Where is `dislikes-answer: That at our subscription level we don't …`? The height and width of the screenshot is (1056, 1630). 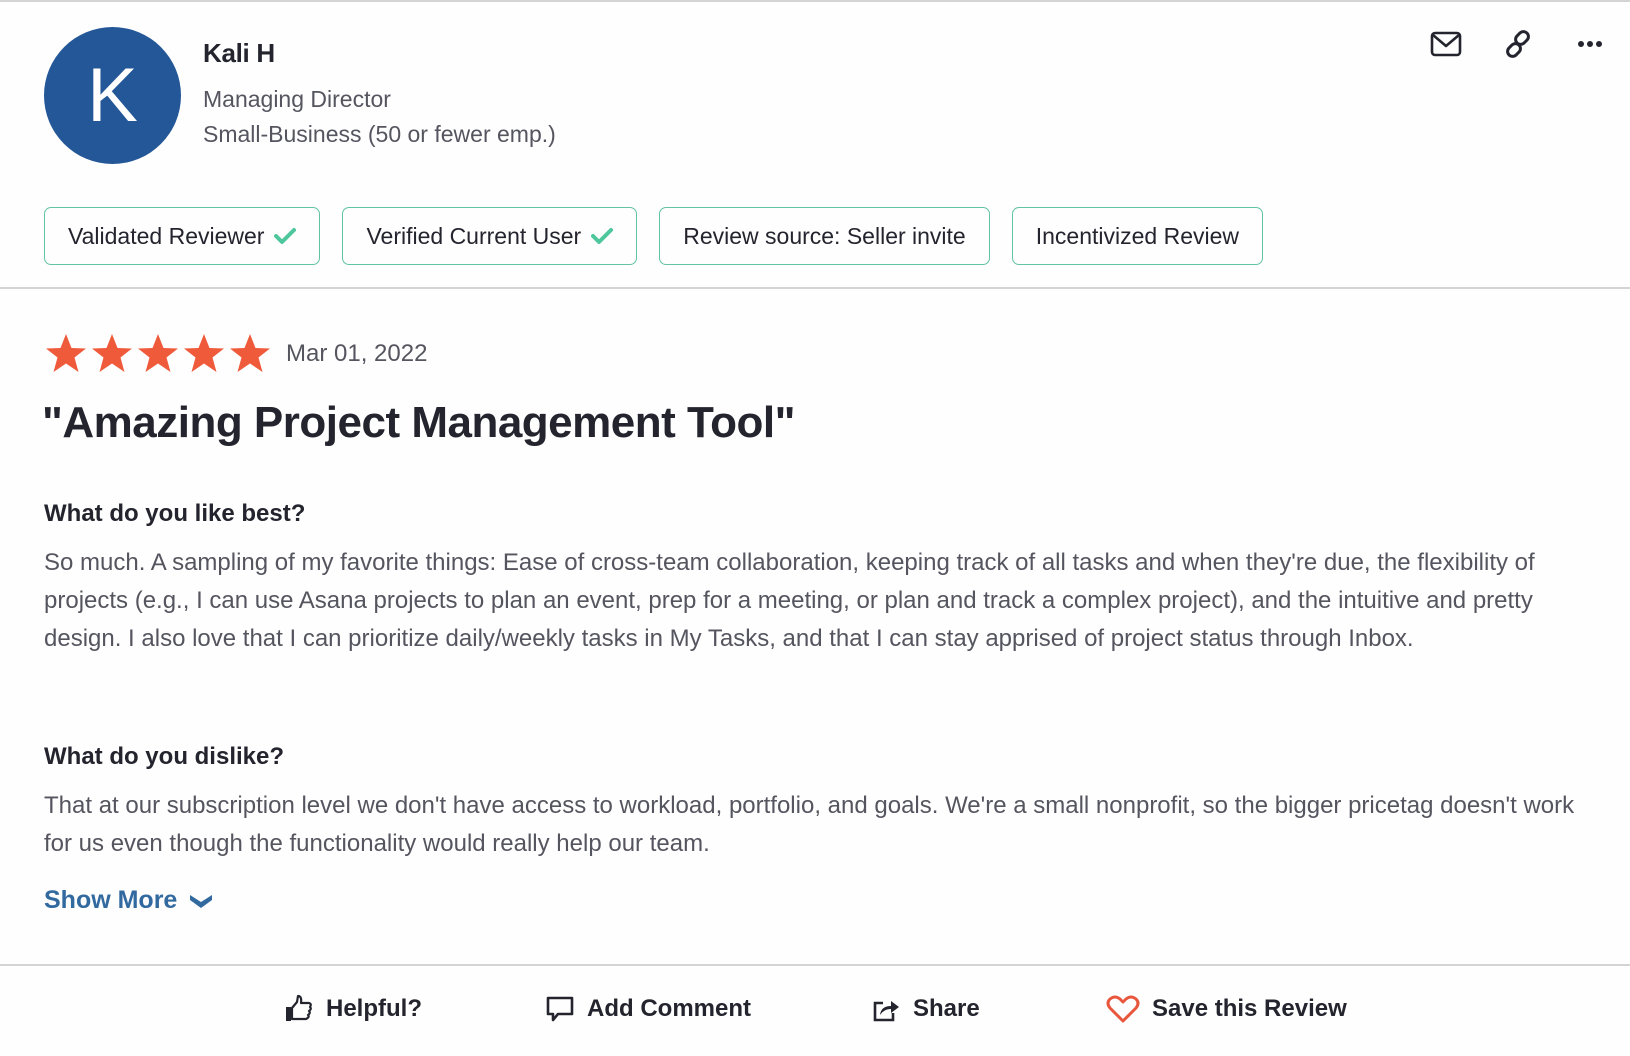
dislikes-answer: That at our subscription level we don't … is located at coordinates (809, 824).